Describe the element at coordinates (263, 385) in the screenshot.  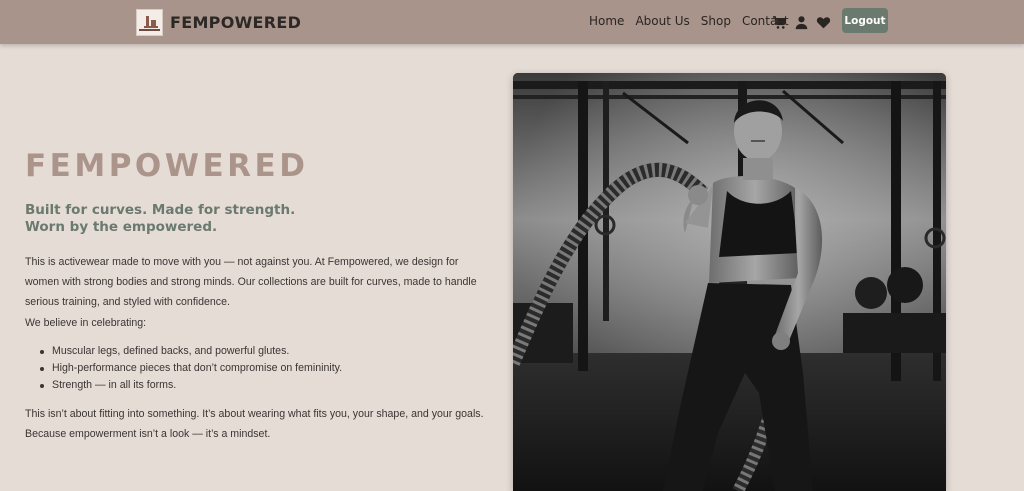
I see `list-item: Strength — in all its forms.` at that location.